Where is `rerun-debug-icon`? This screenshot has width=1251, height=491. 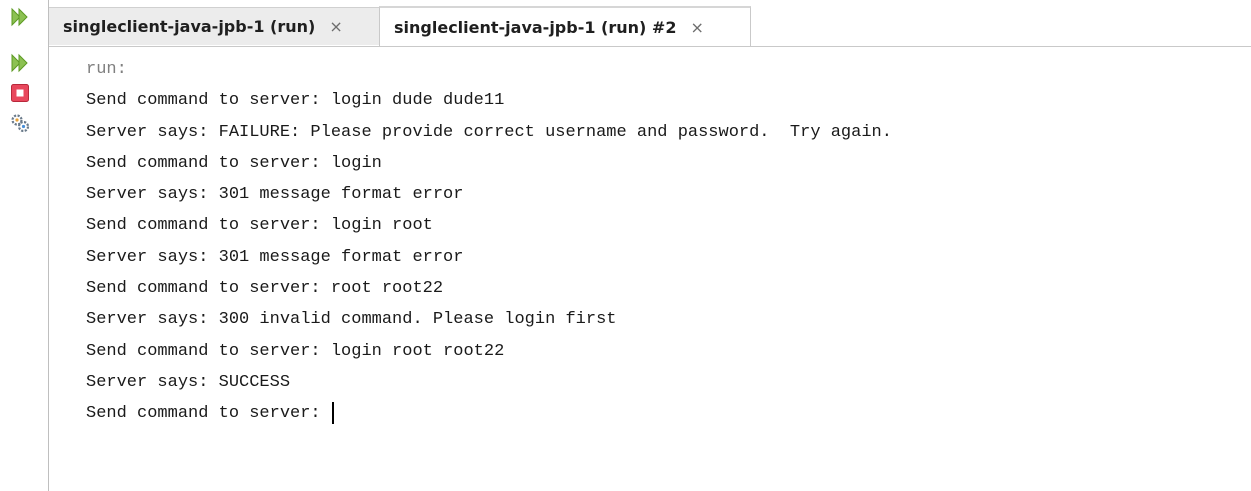 rerun-debug-icon is located at coordinates (19, 63).